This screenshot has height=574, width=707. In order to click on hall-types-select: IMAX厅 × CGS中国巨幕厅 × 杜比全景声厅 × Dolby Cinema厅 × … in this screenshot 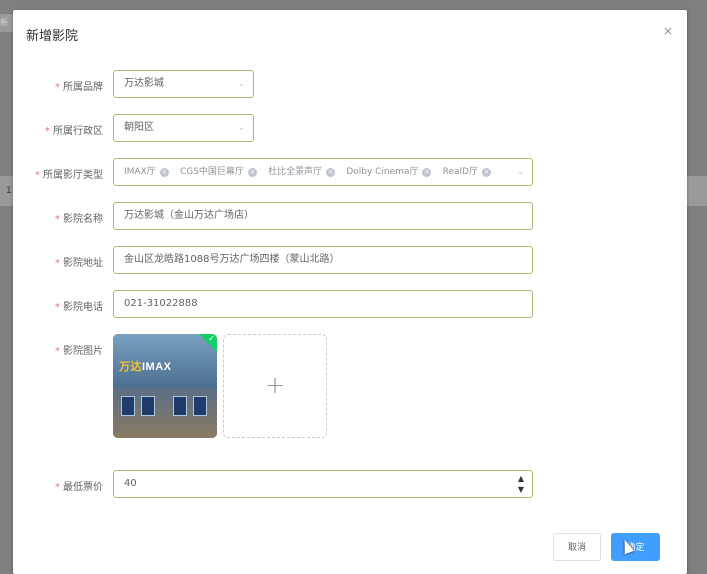, I will do `click(323, 172)`.